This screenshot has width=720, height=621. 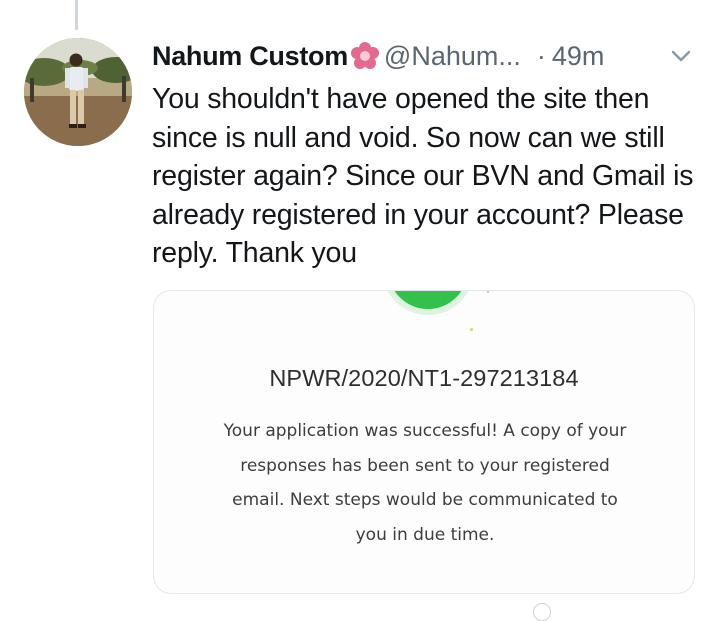 What do you see at coordinates (428, 300) in the screenshot?
I see `check-circle-icon` at bounding box center [428, 300].